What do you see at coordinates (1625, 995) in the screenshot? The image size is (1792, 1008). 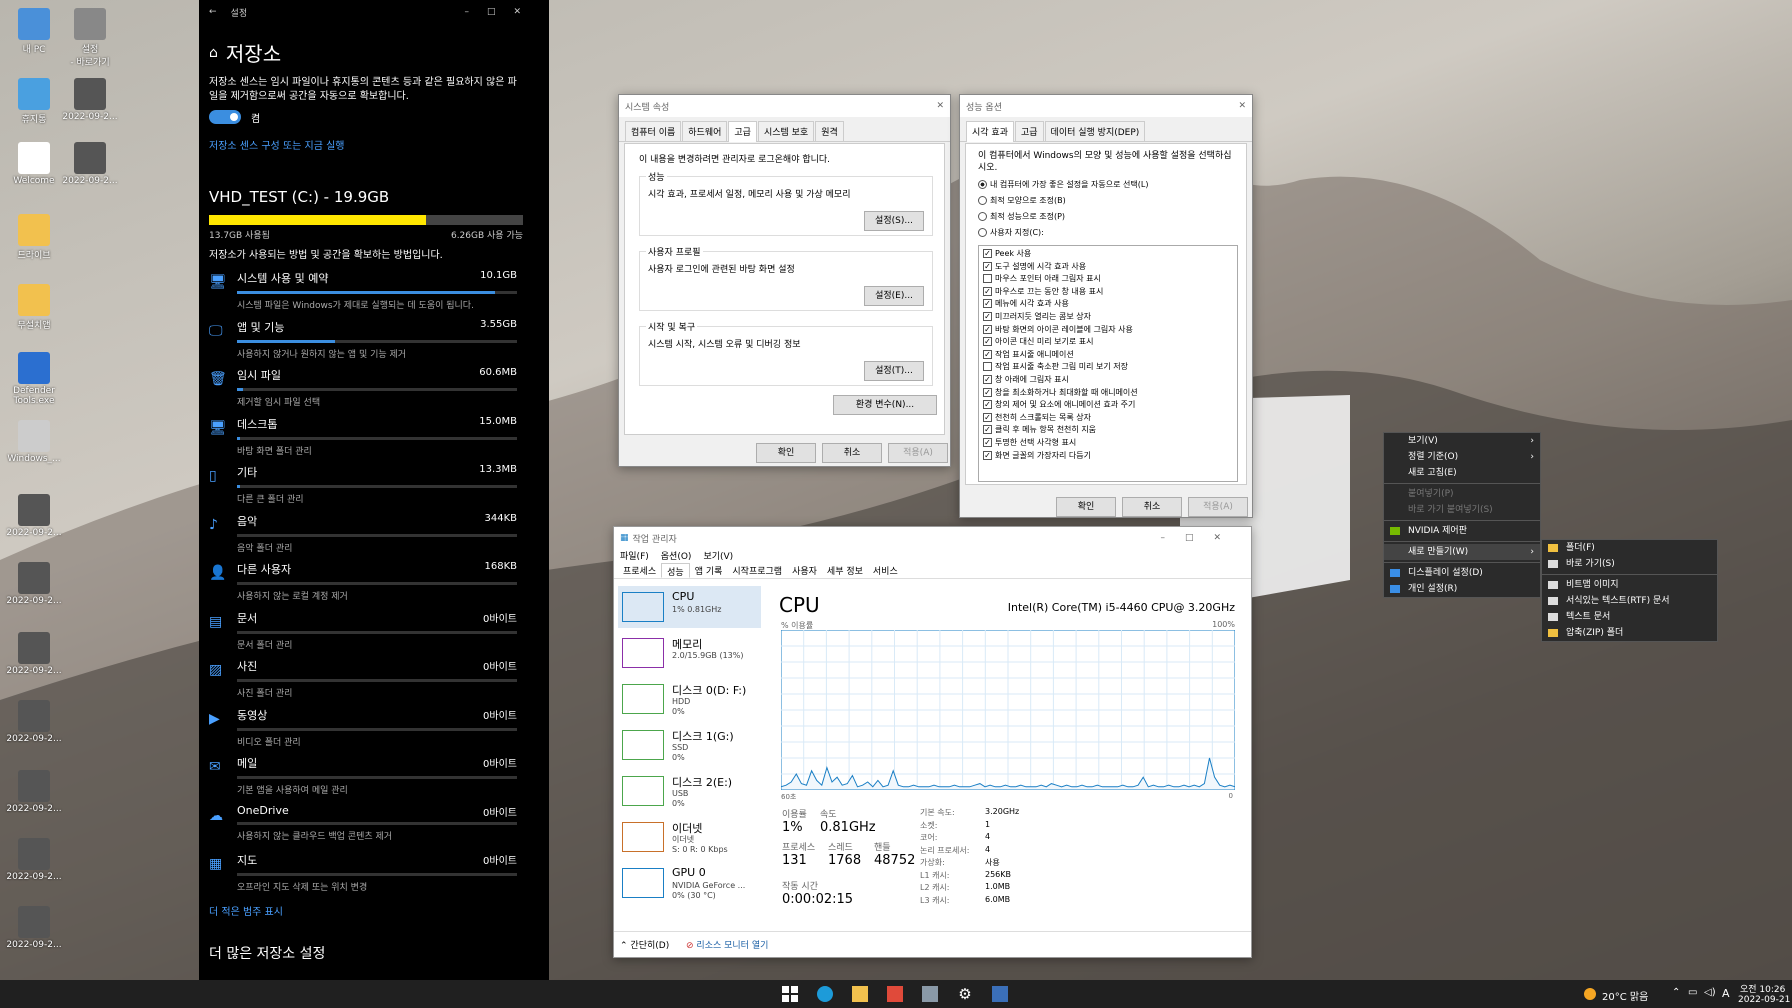 I see `weather-text: 20°C 맑음` at bounding box center [1625, 995].